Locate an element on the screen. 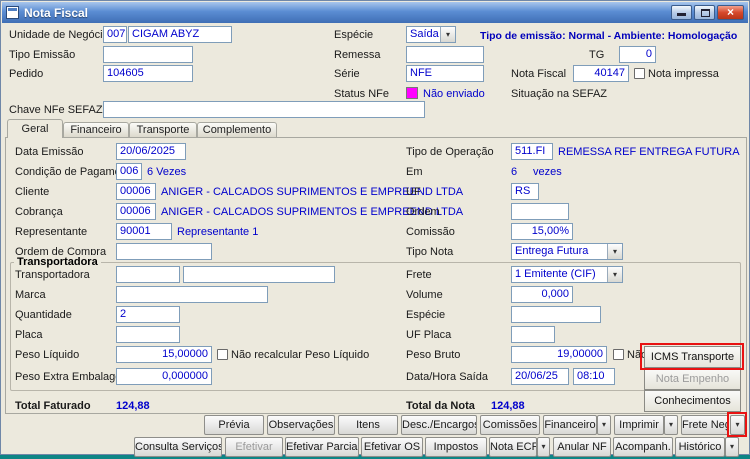  representante-desc: Representante 1 is located at coordinates (218, 232).